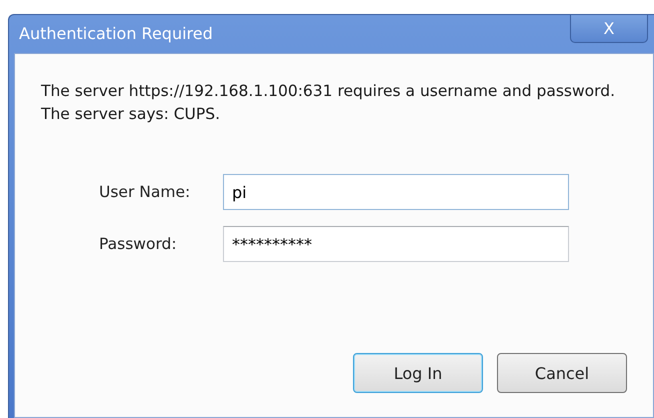 Image resolution: width=654 pixels, height=418 pixels. I want to click on window-title: Authentication Required, so click(116, 33).